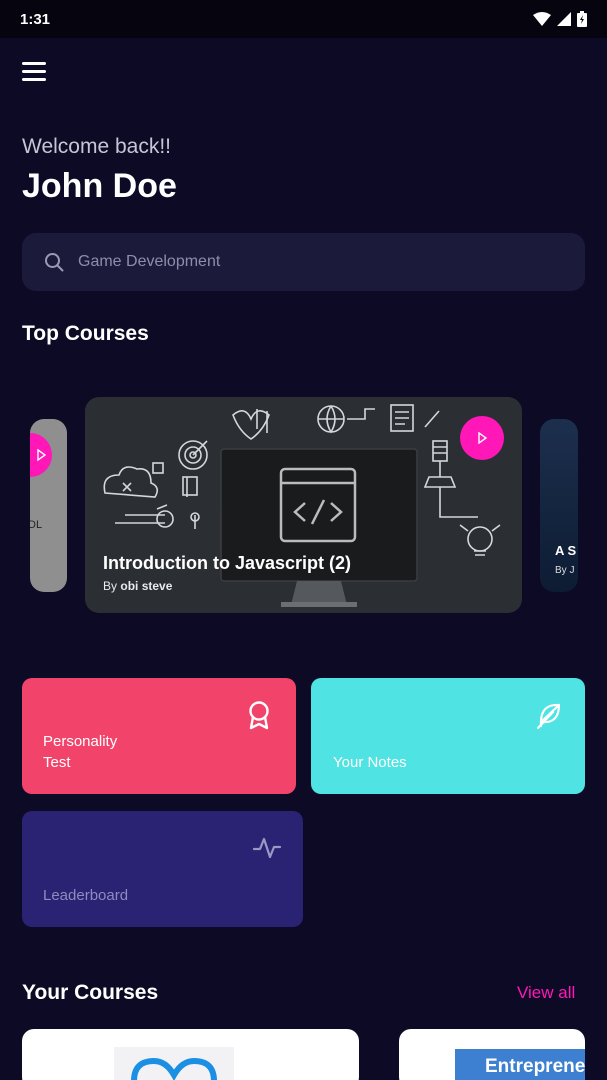 Image resolution: width=607 pixels, height=1080 pixels. What do you see at coordinates (559, 505) in the screenshot?
I see `course-card-next: A S By J` at bounding box center [559, 505].